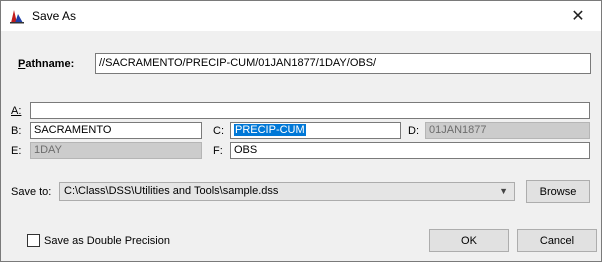 The height and width of the screenshot is (262, 602). I want to click on part-e-field: 1DAY, so click(116, 150).